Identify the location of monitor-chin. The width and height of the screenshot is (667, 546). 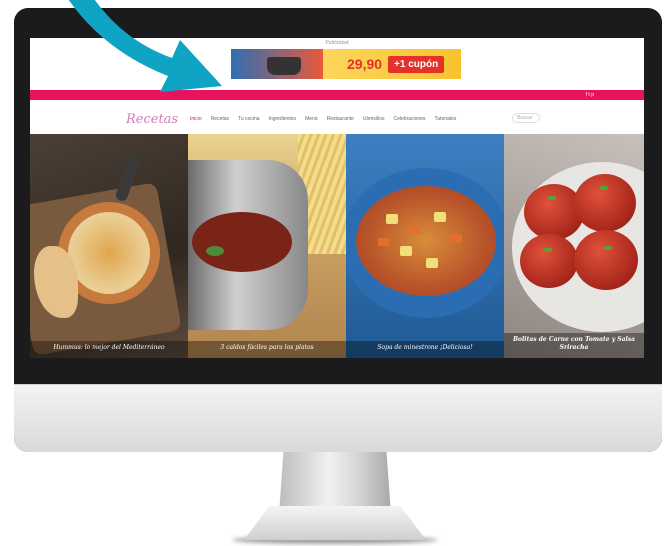
(338, 418).